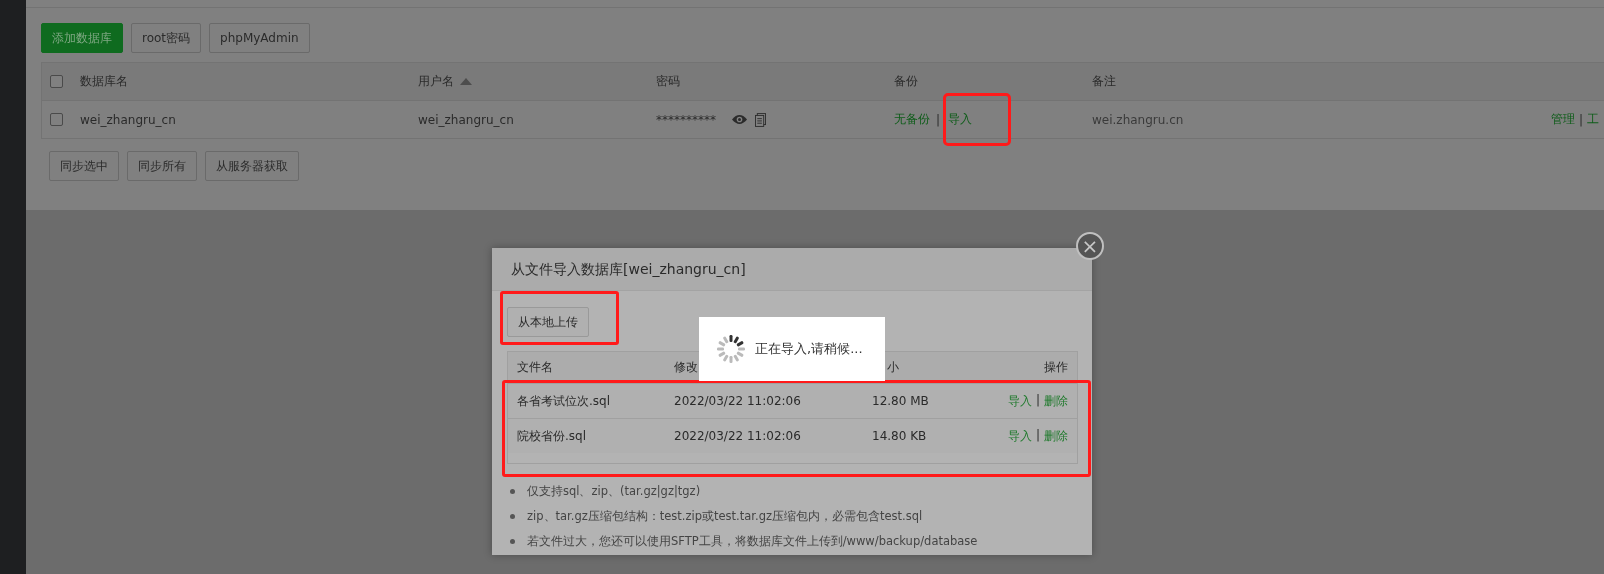 This screenshot has width=1604, height=574. What do you see at coordinates (104, 81) in the screenshot?
I see `column-header: 数据库名` at bounding box center [104, 81].